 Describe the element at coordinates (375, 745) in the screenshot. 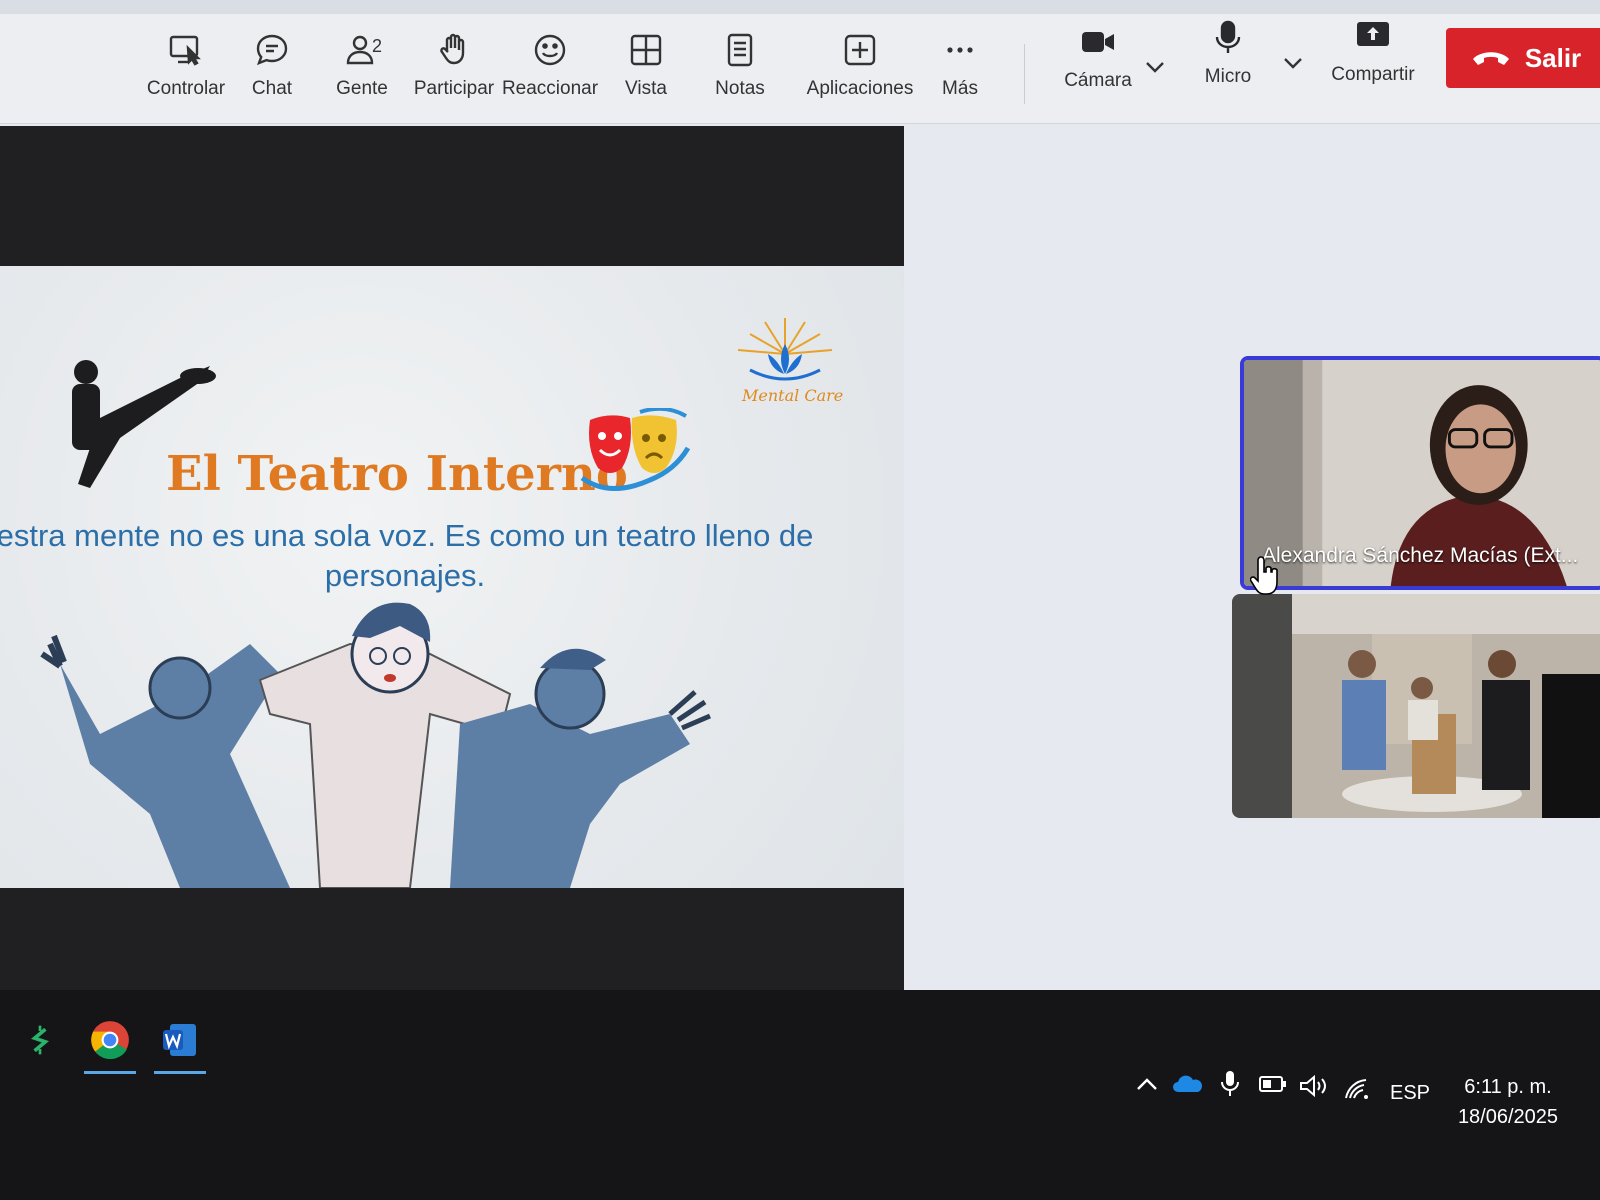

I see `anxious-people-illustration` at that location.